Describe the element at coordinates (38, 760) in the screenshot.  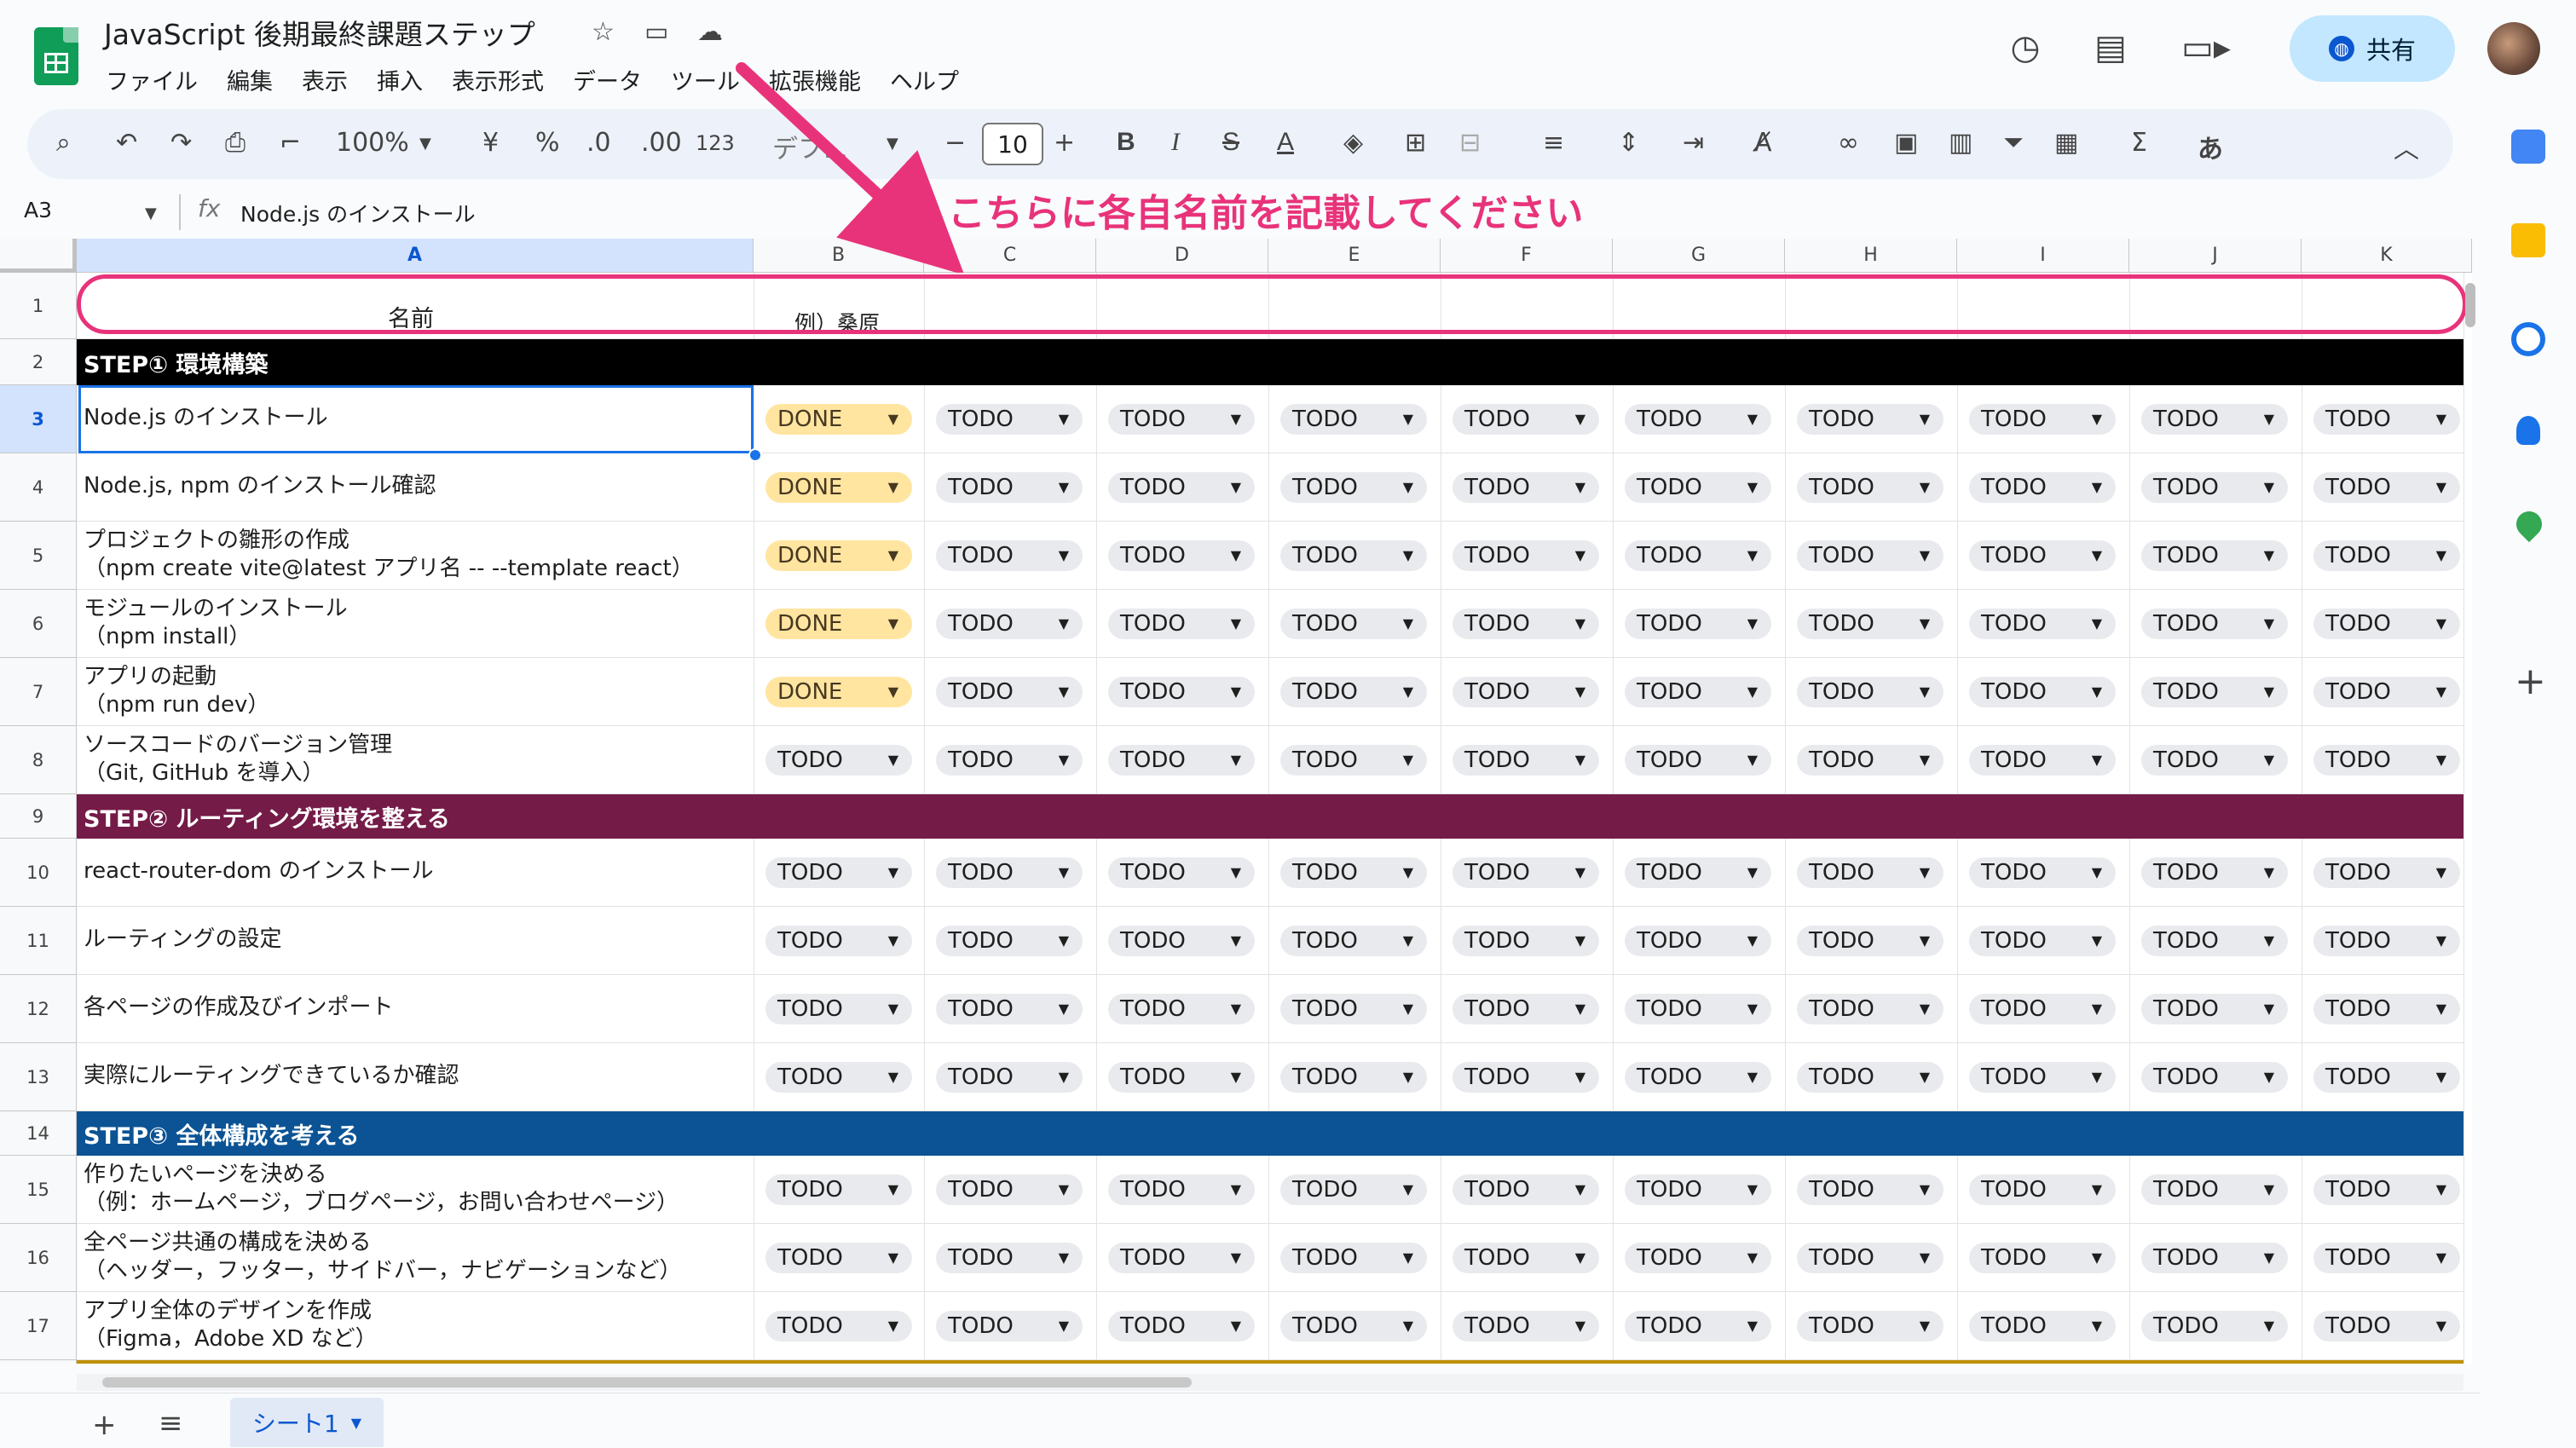
I see `row-header: 8` at that location.